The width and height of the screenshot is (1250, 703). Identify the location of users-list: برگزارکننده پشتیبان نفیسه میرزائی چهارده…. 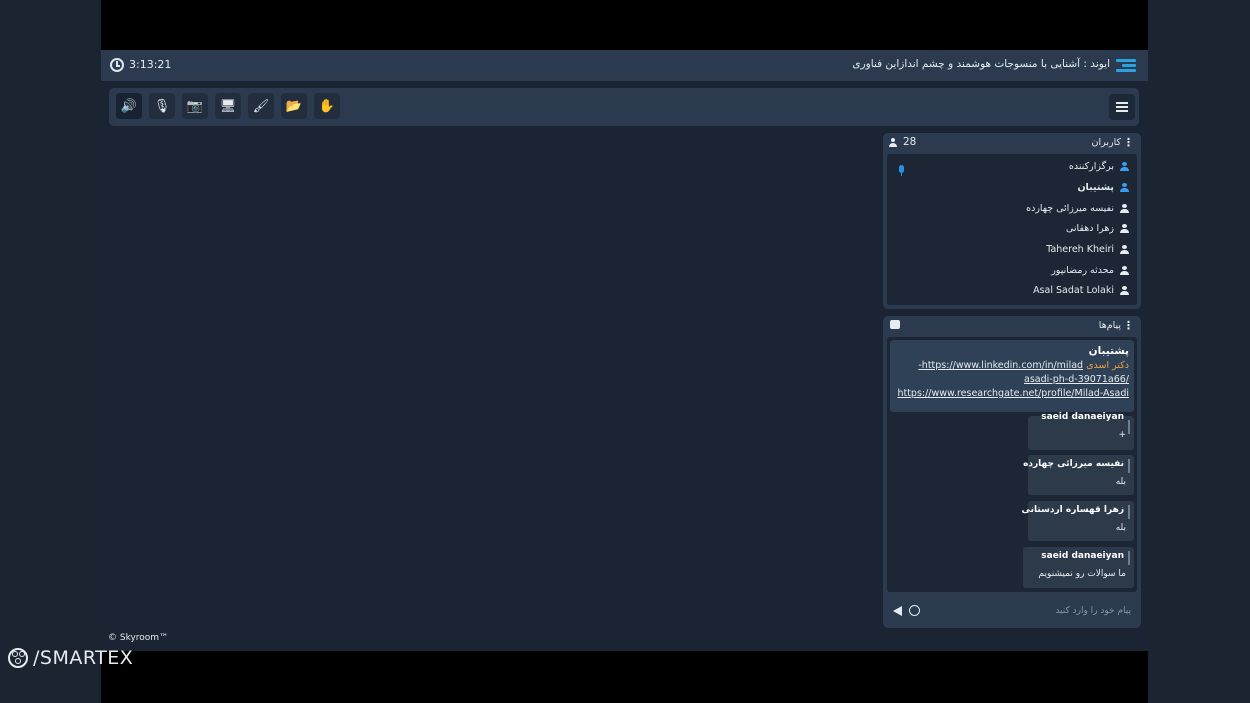
(1012, 229).